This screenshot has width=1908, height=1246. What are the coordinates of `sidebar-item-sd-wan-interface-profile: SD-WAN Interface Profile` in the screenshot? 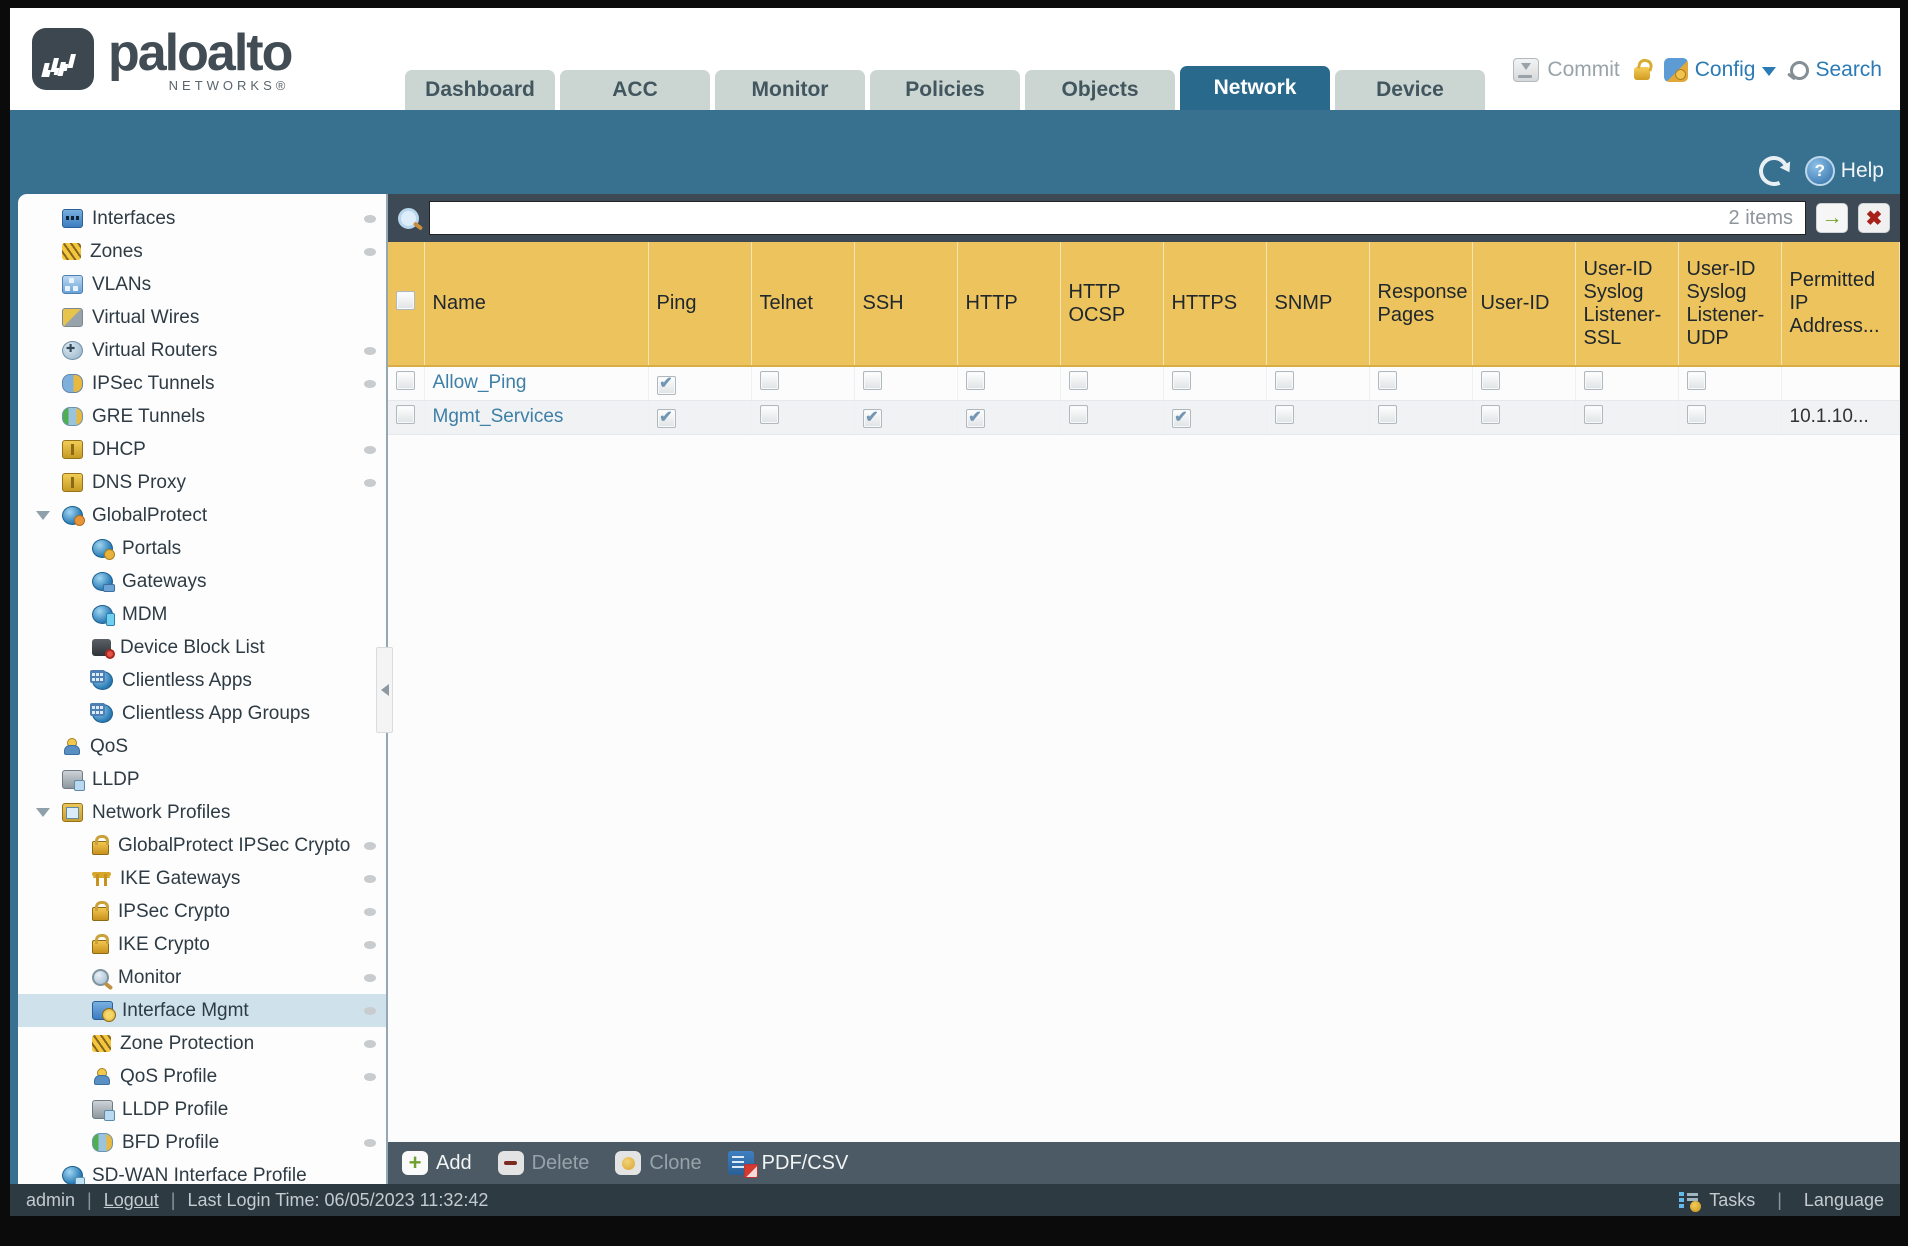 It's located at (202, 1171).